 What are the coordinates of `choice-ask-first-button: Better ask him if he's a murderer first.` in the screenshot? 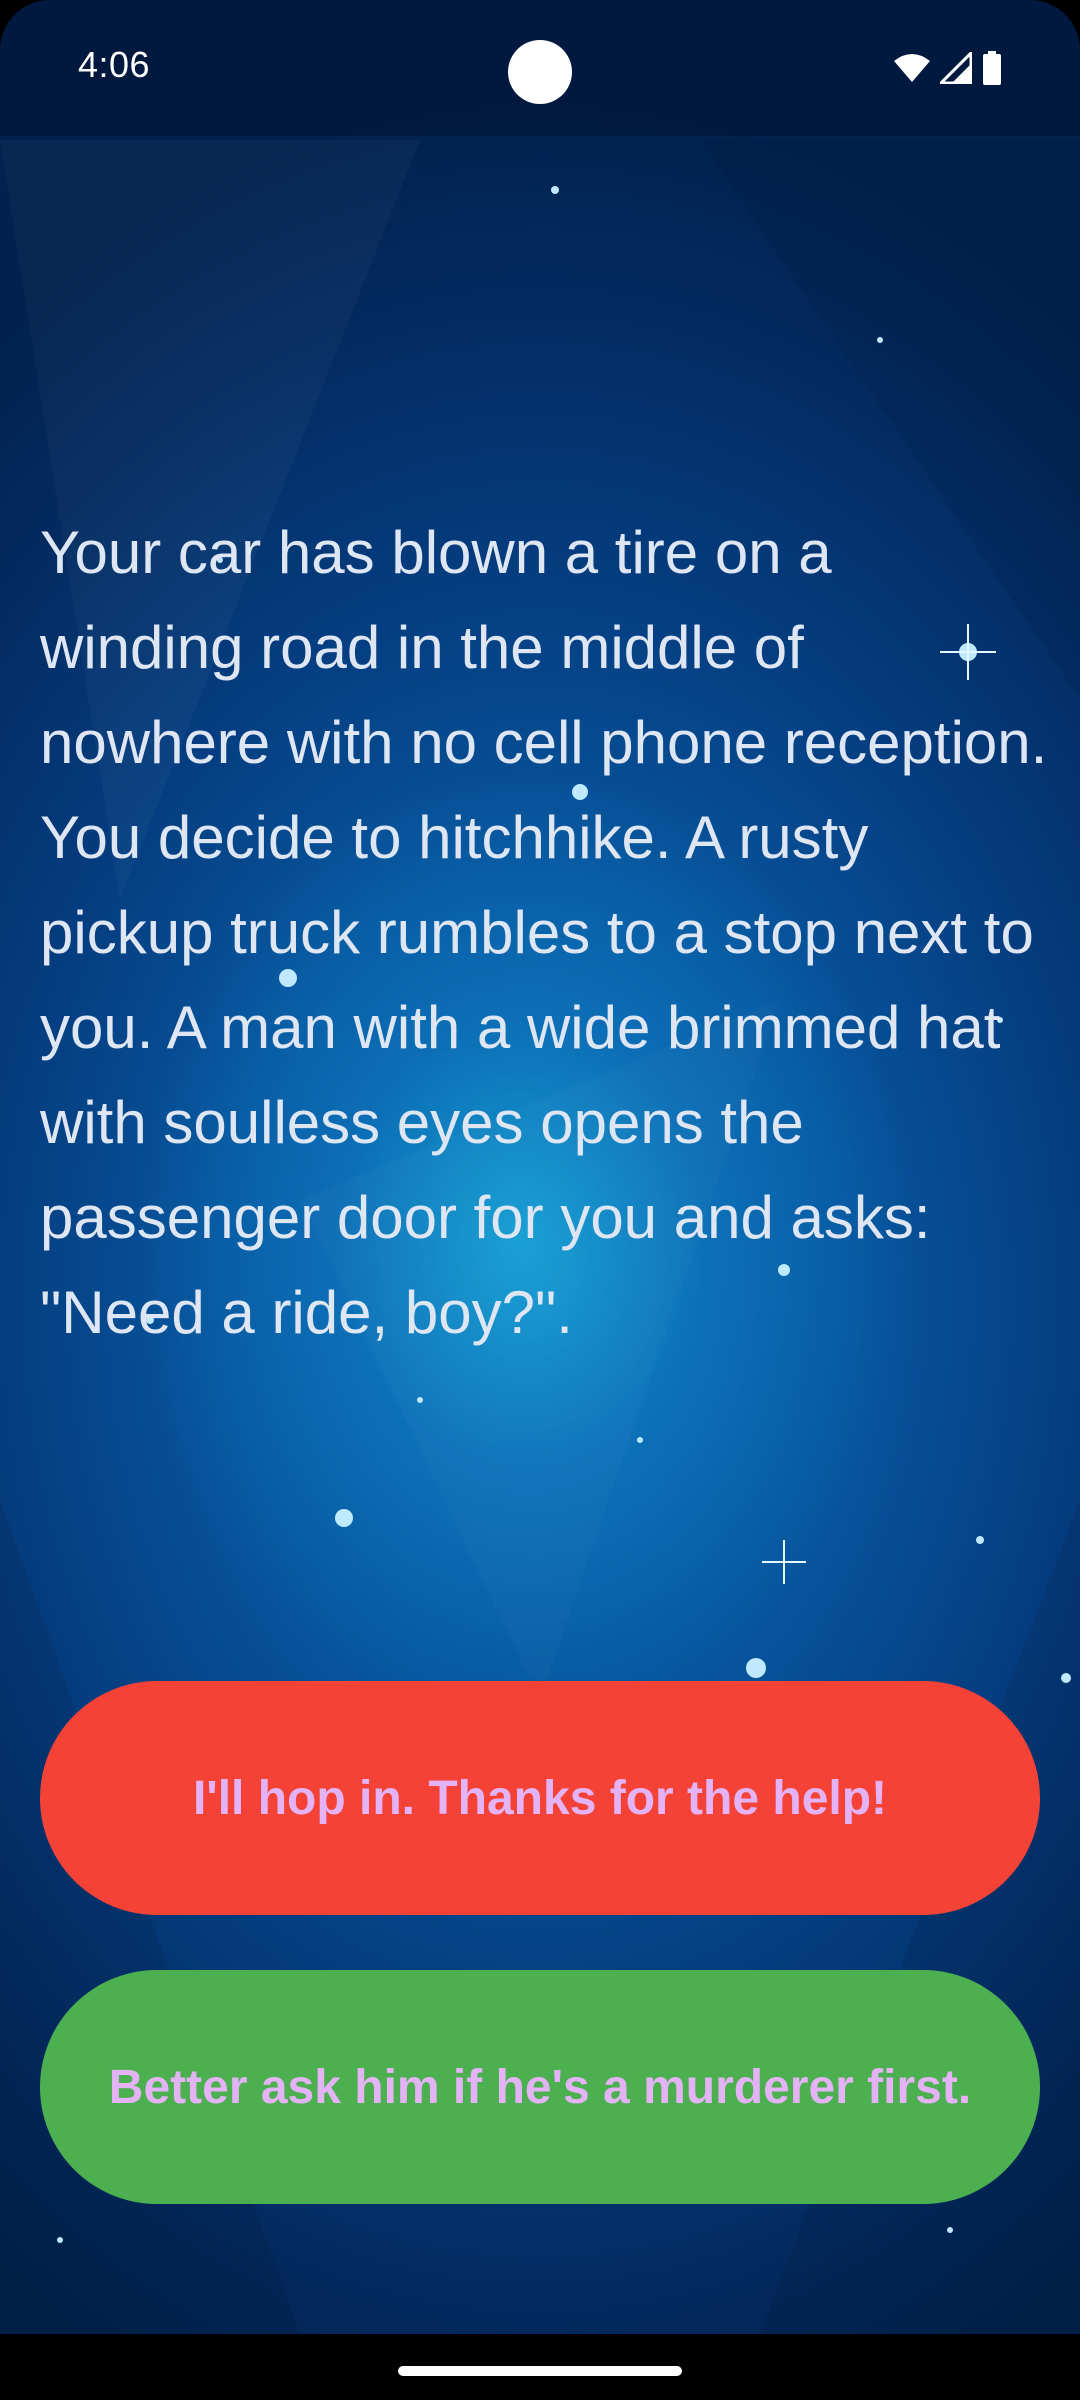 It's located at (540, 2087).